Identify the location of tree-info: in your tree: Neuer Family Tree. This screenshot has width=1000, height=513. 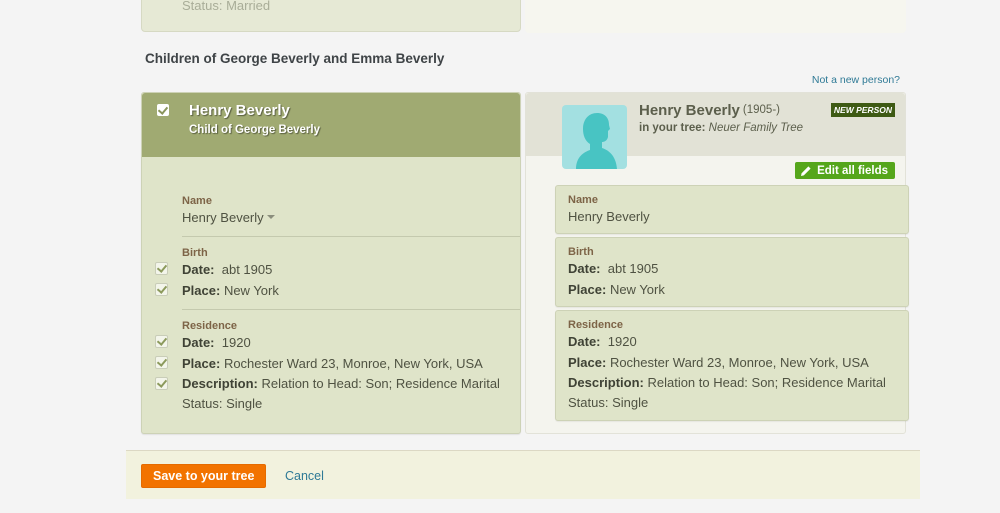
(721, 128).